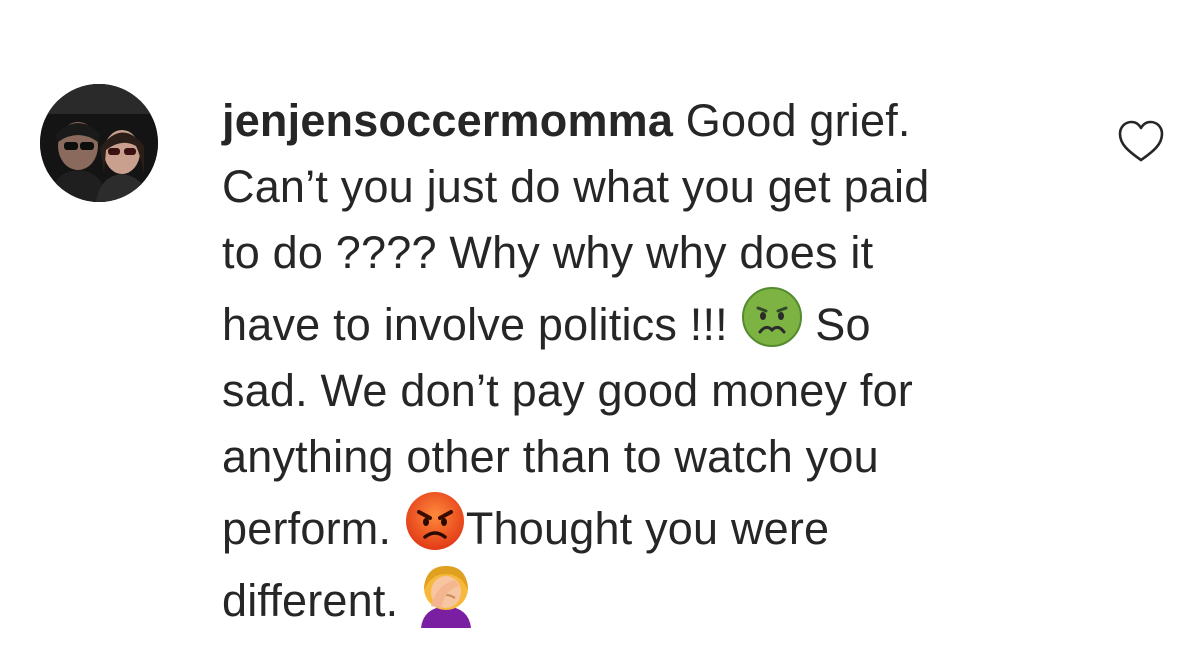  What do you see at coordinates (481, 324) in the screenshot?
I see `comment-text-segment: have to involve politics !!!` at bounding box center [481, 324].